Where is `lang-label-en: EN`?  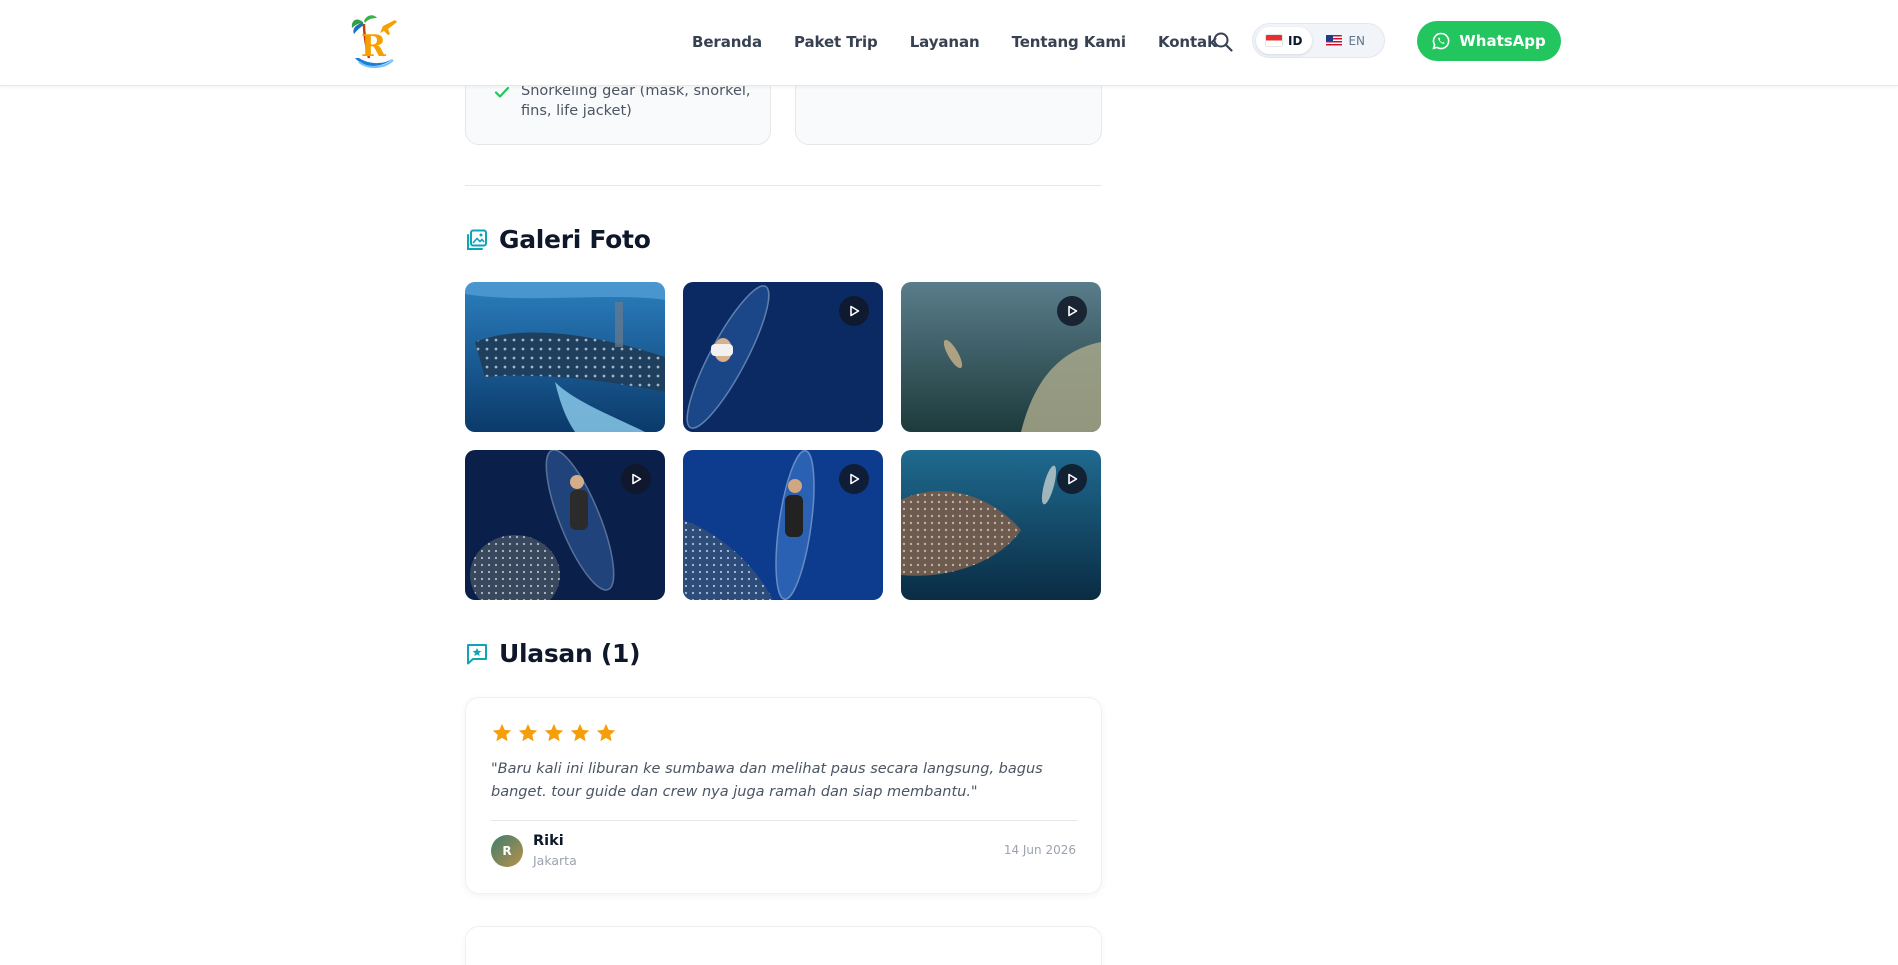
lang-label-en: EN is located at coordinates (1356, 40).